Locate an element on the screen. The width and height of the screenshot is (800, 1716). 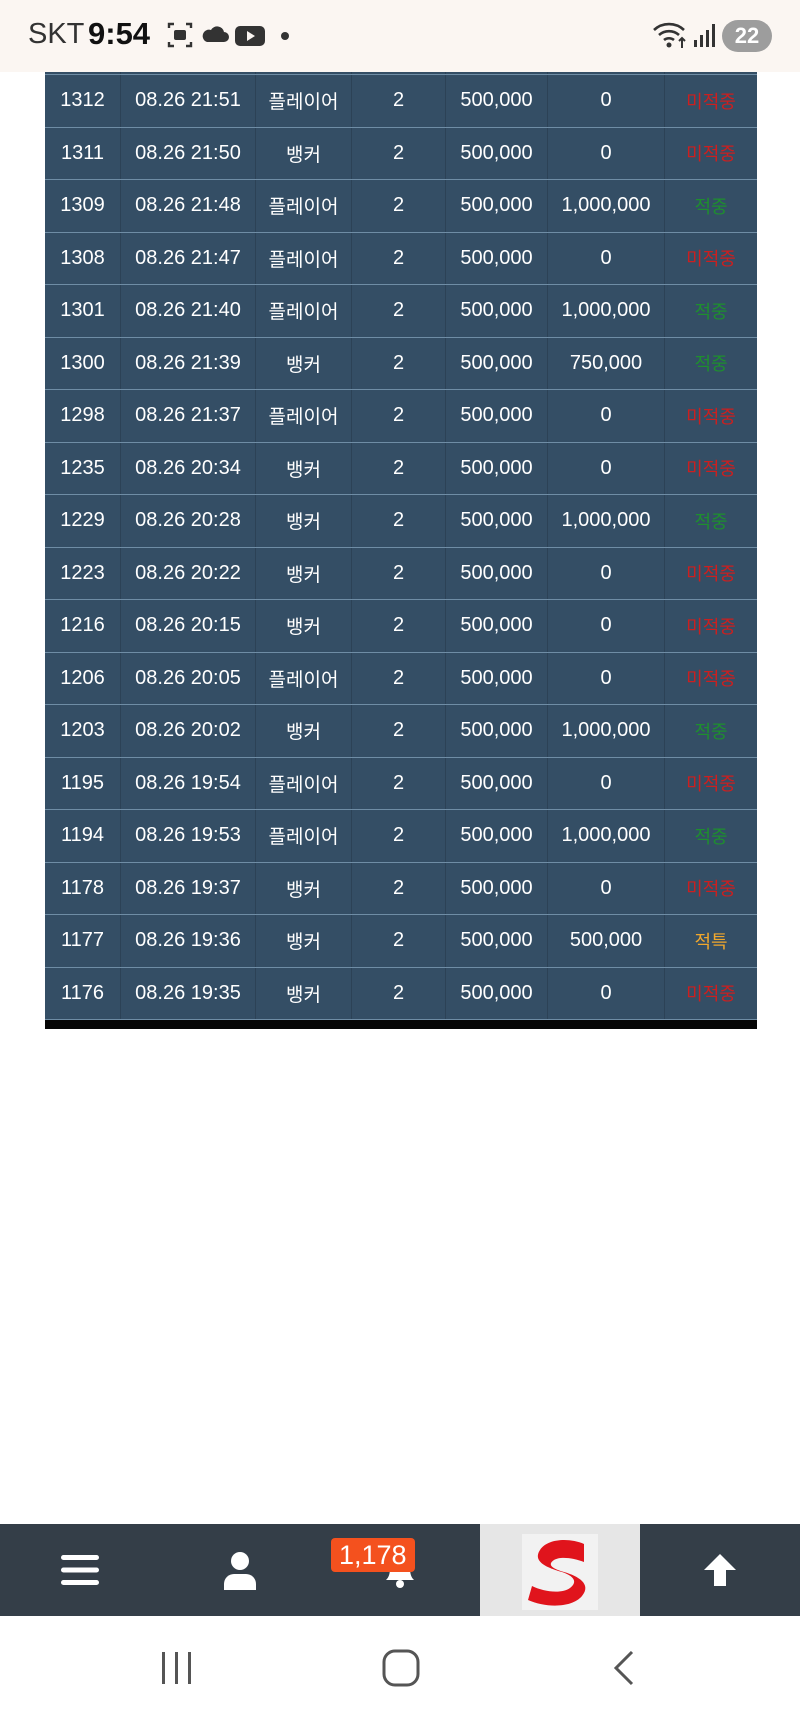
bet-id-cell: 1216 is located at coordinates (83, 626).